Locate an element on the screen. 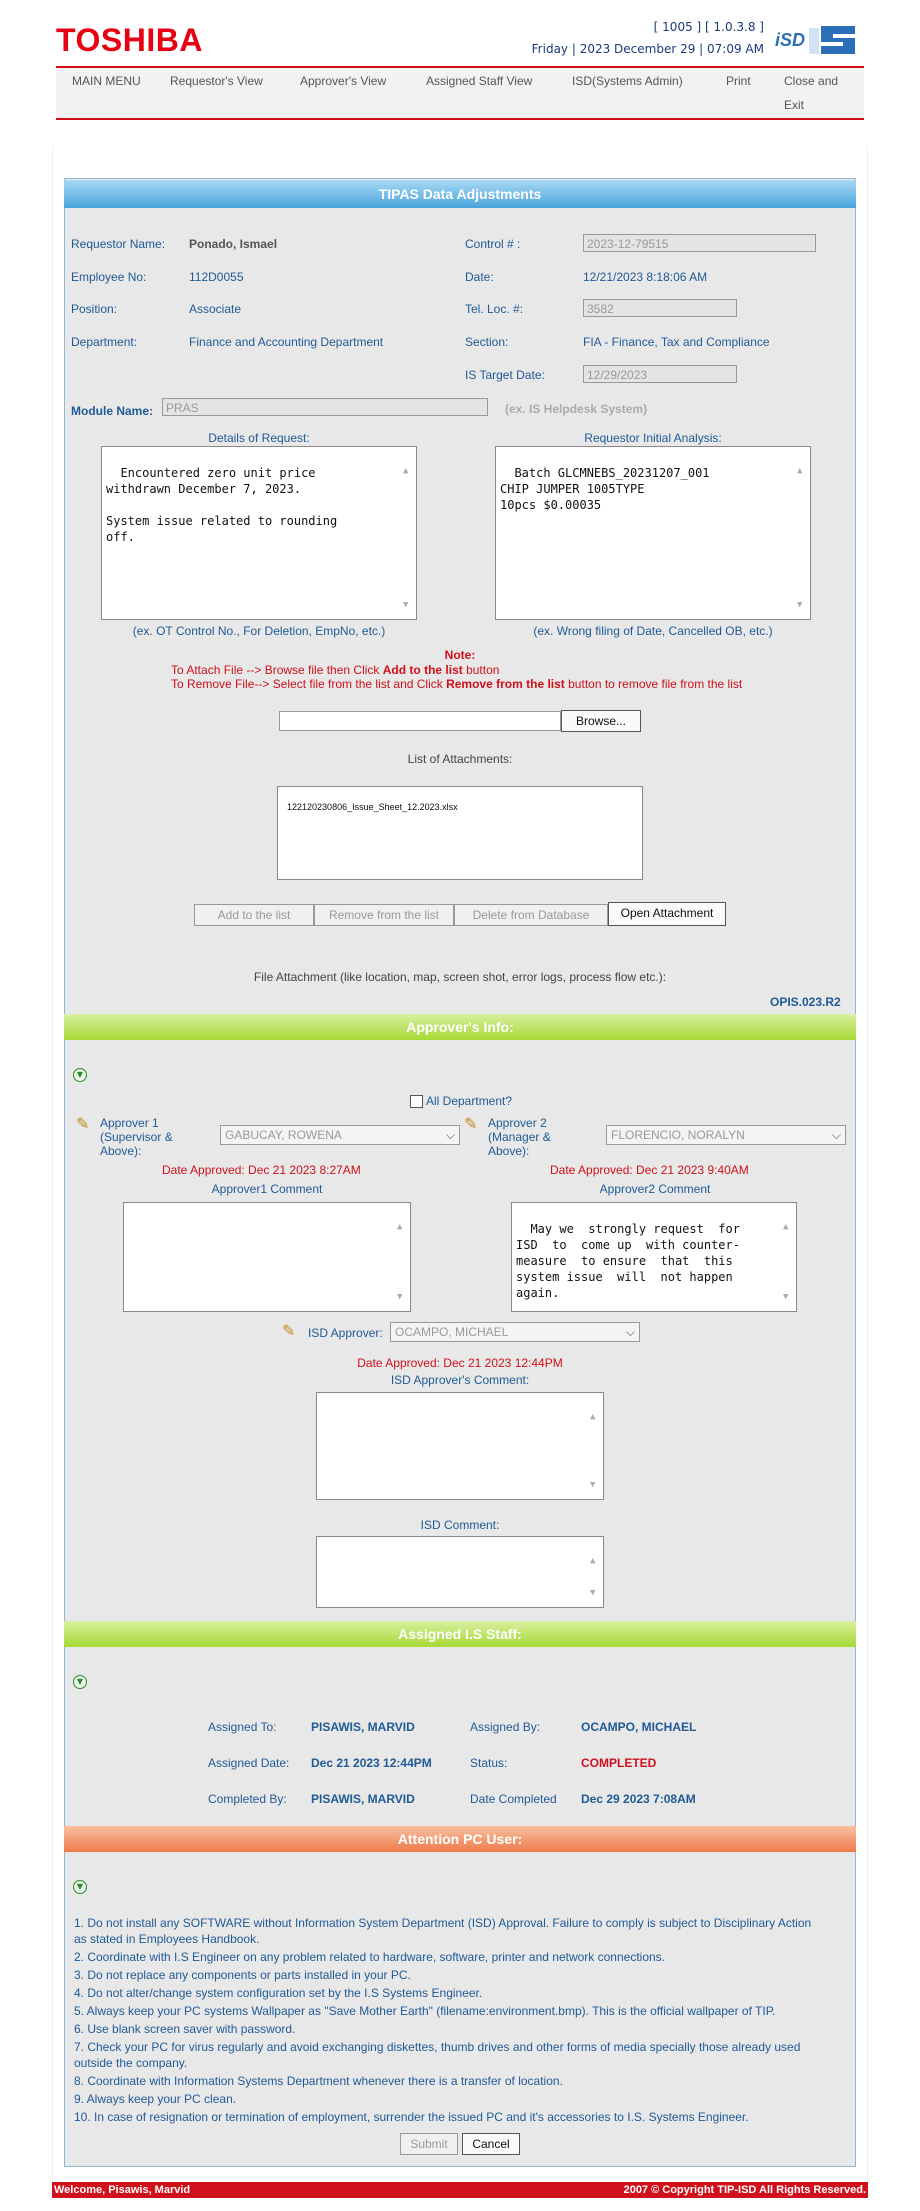  assigned-to: PISAWIS, MARVID is located at coordinates (363, 1727).